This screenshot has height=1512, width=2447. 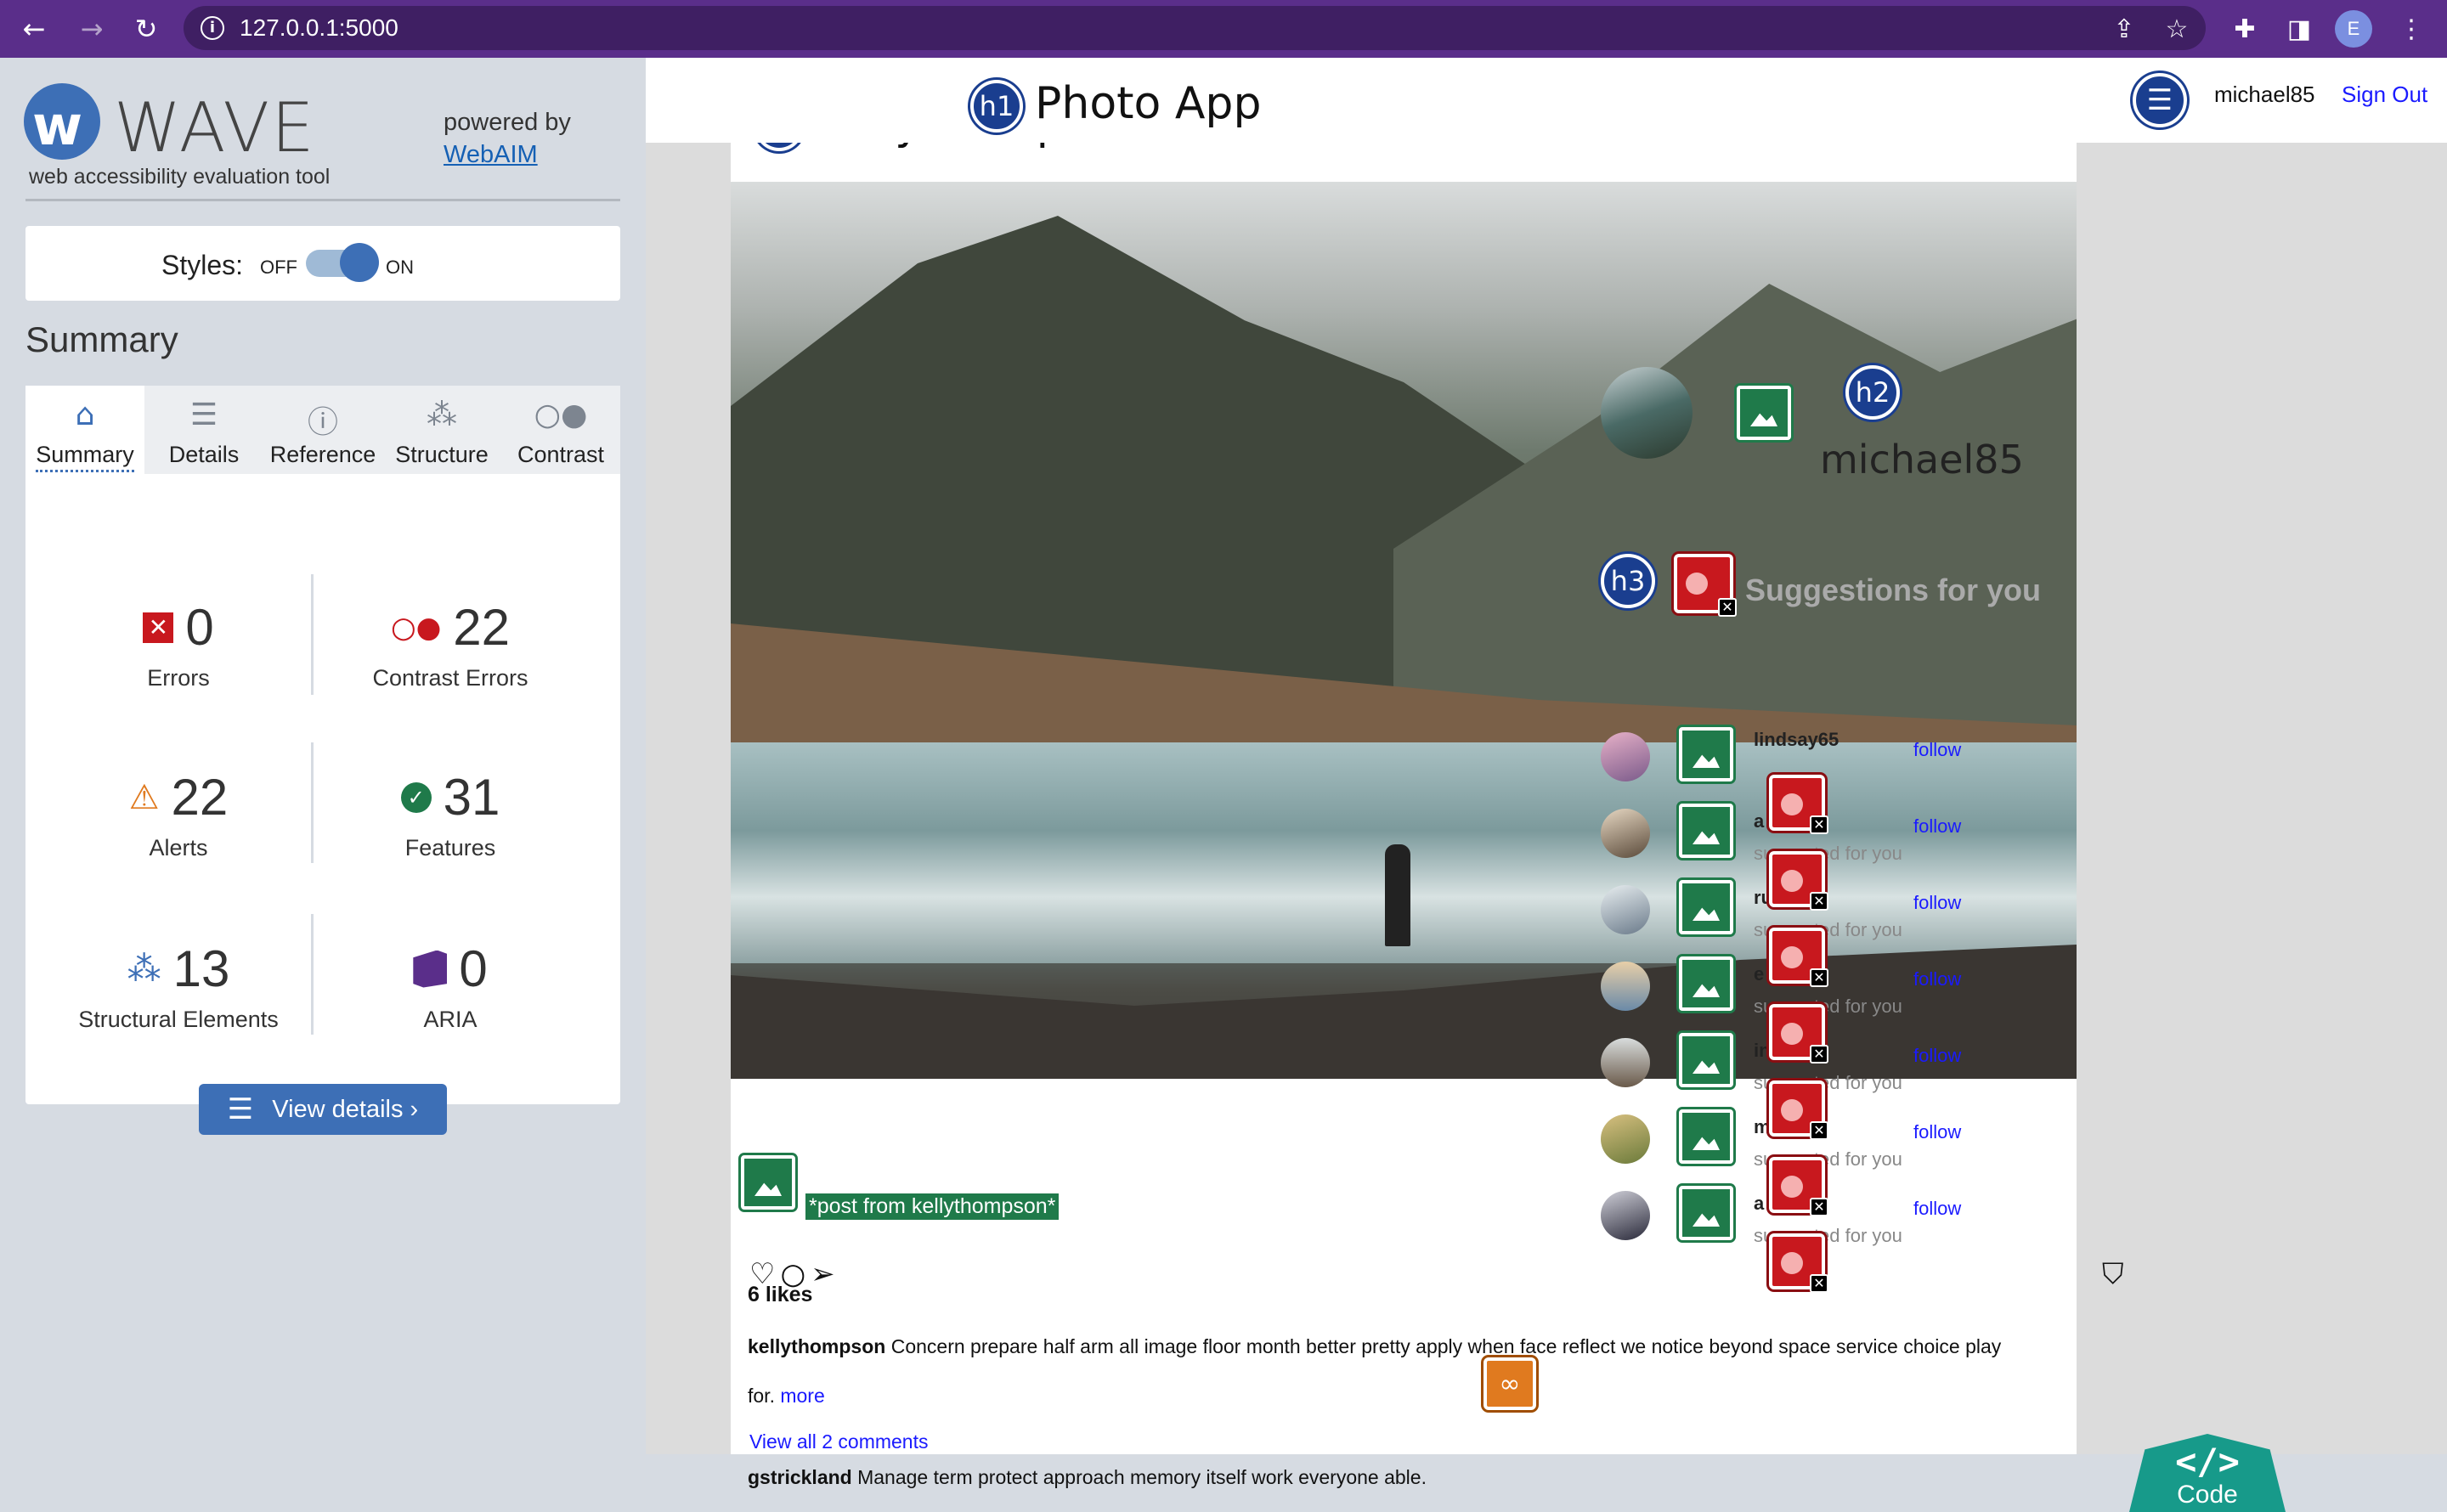 I want to click on view-comments-link: View all 2 comments, so click(x=839, y=1441).